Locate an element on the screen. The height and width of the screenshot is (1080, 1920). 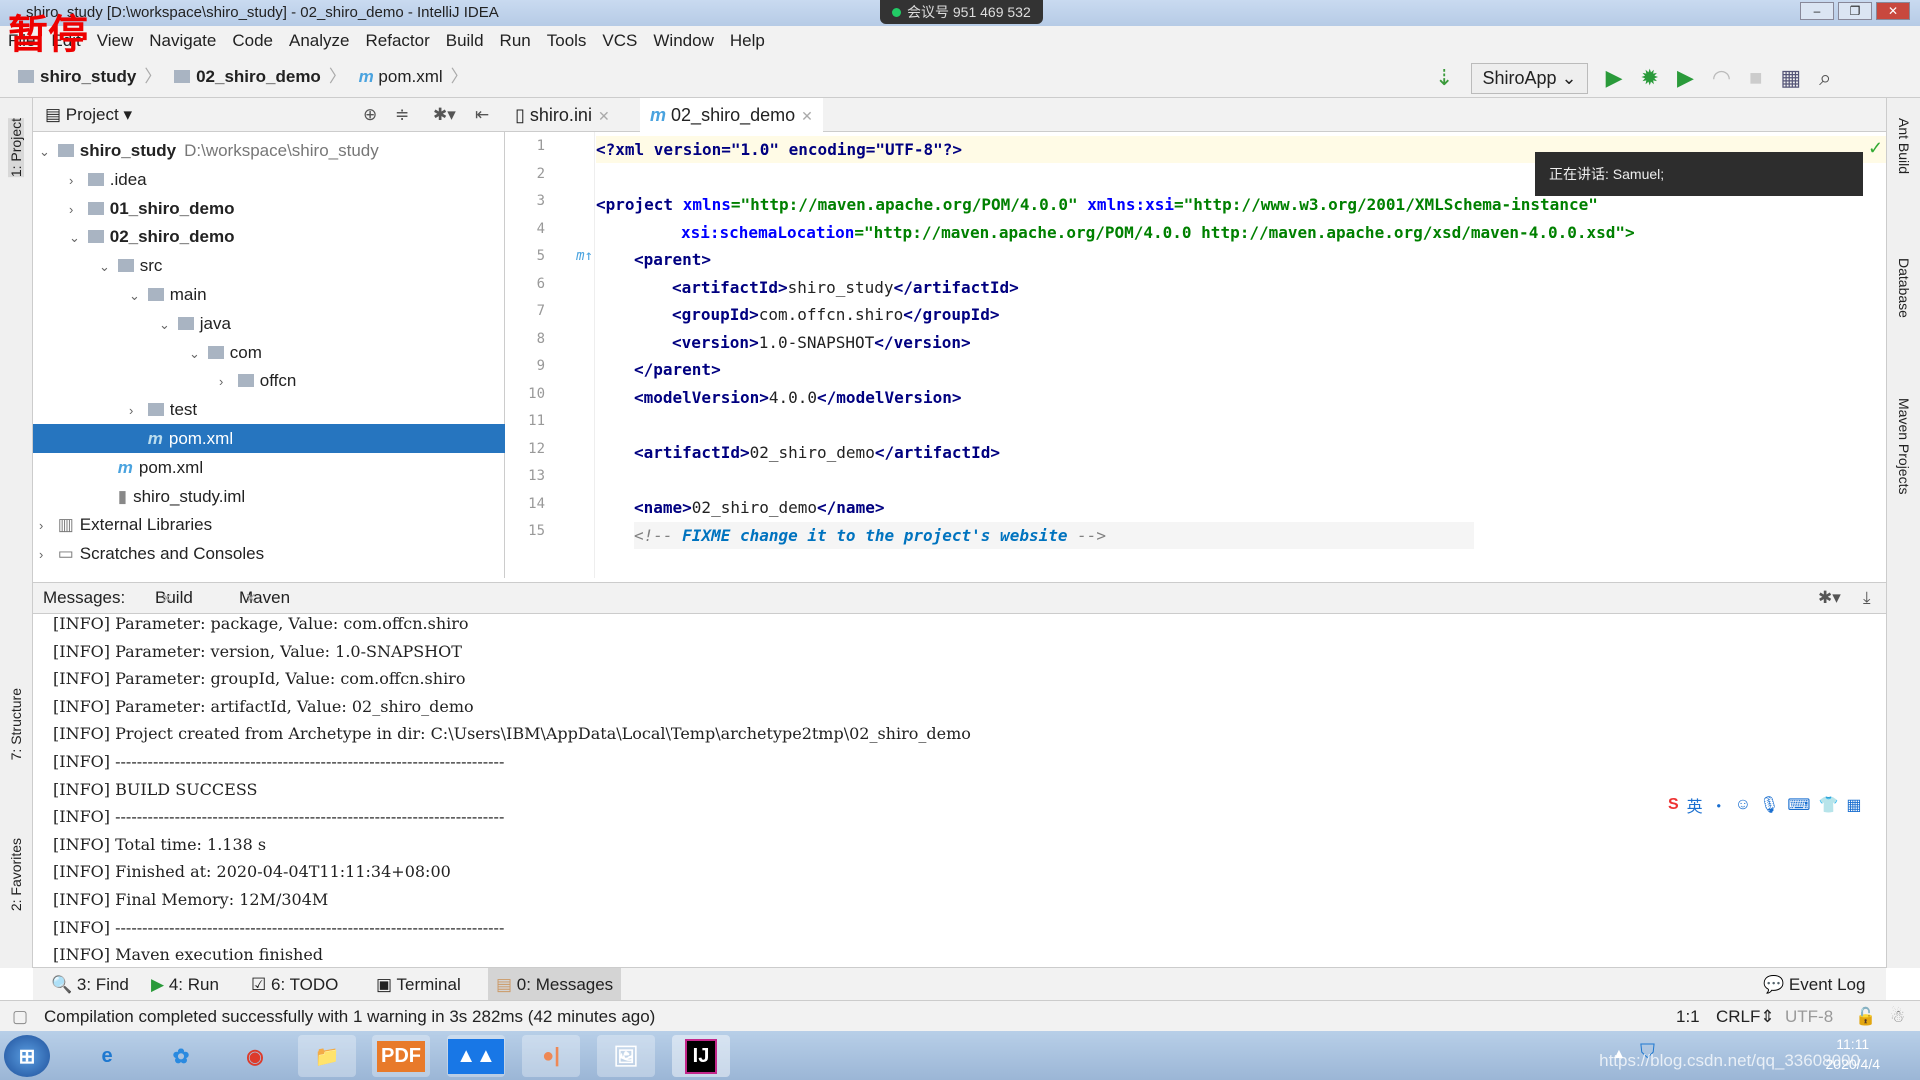
run-config-select: ShiroApp ⌄ is located at coordinates (1529, 78).